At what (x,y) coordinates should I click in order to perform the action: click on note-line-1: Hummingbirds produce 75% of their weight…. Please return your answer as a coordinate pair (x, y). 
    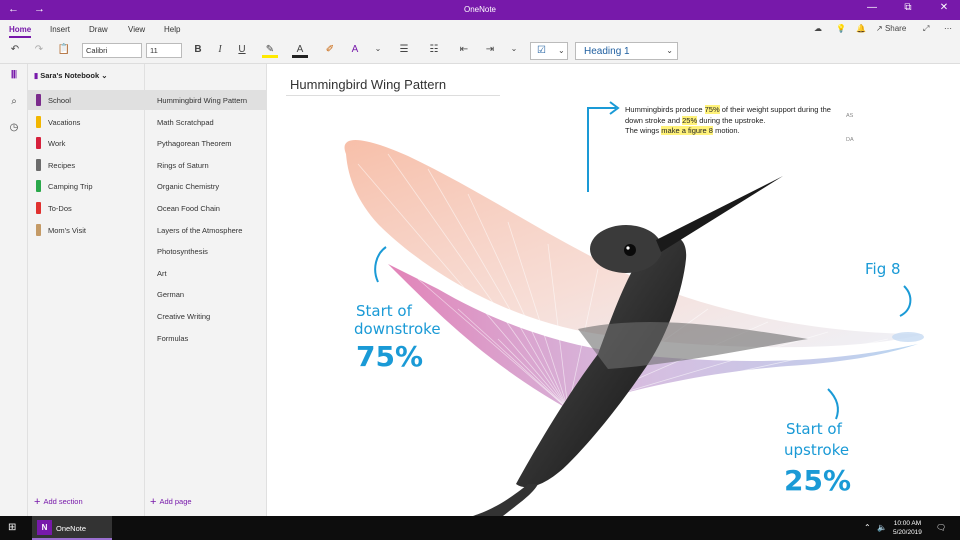
    Looking at the image, I should click on (735, 115).